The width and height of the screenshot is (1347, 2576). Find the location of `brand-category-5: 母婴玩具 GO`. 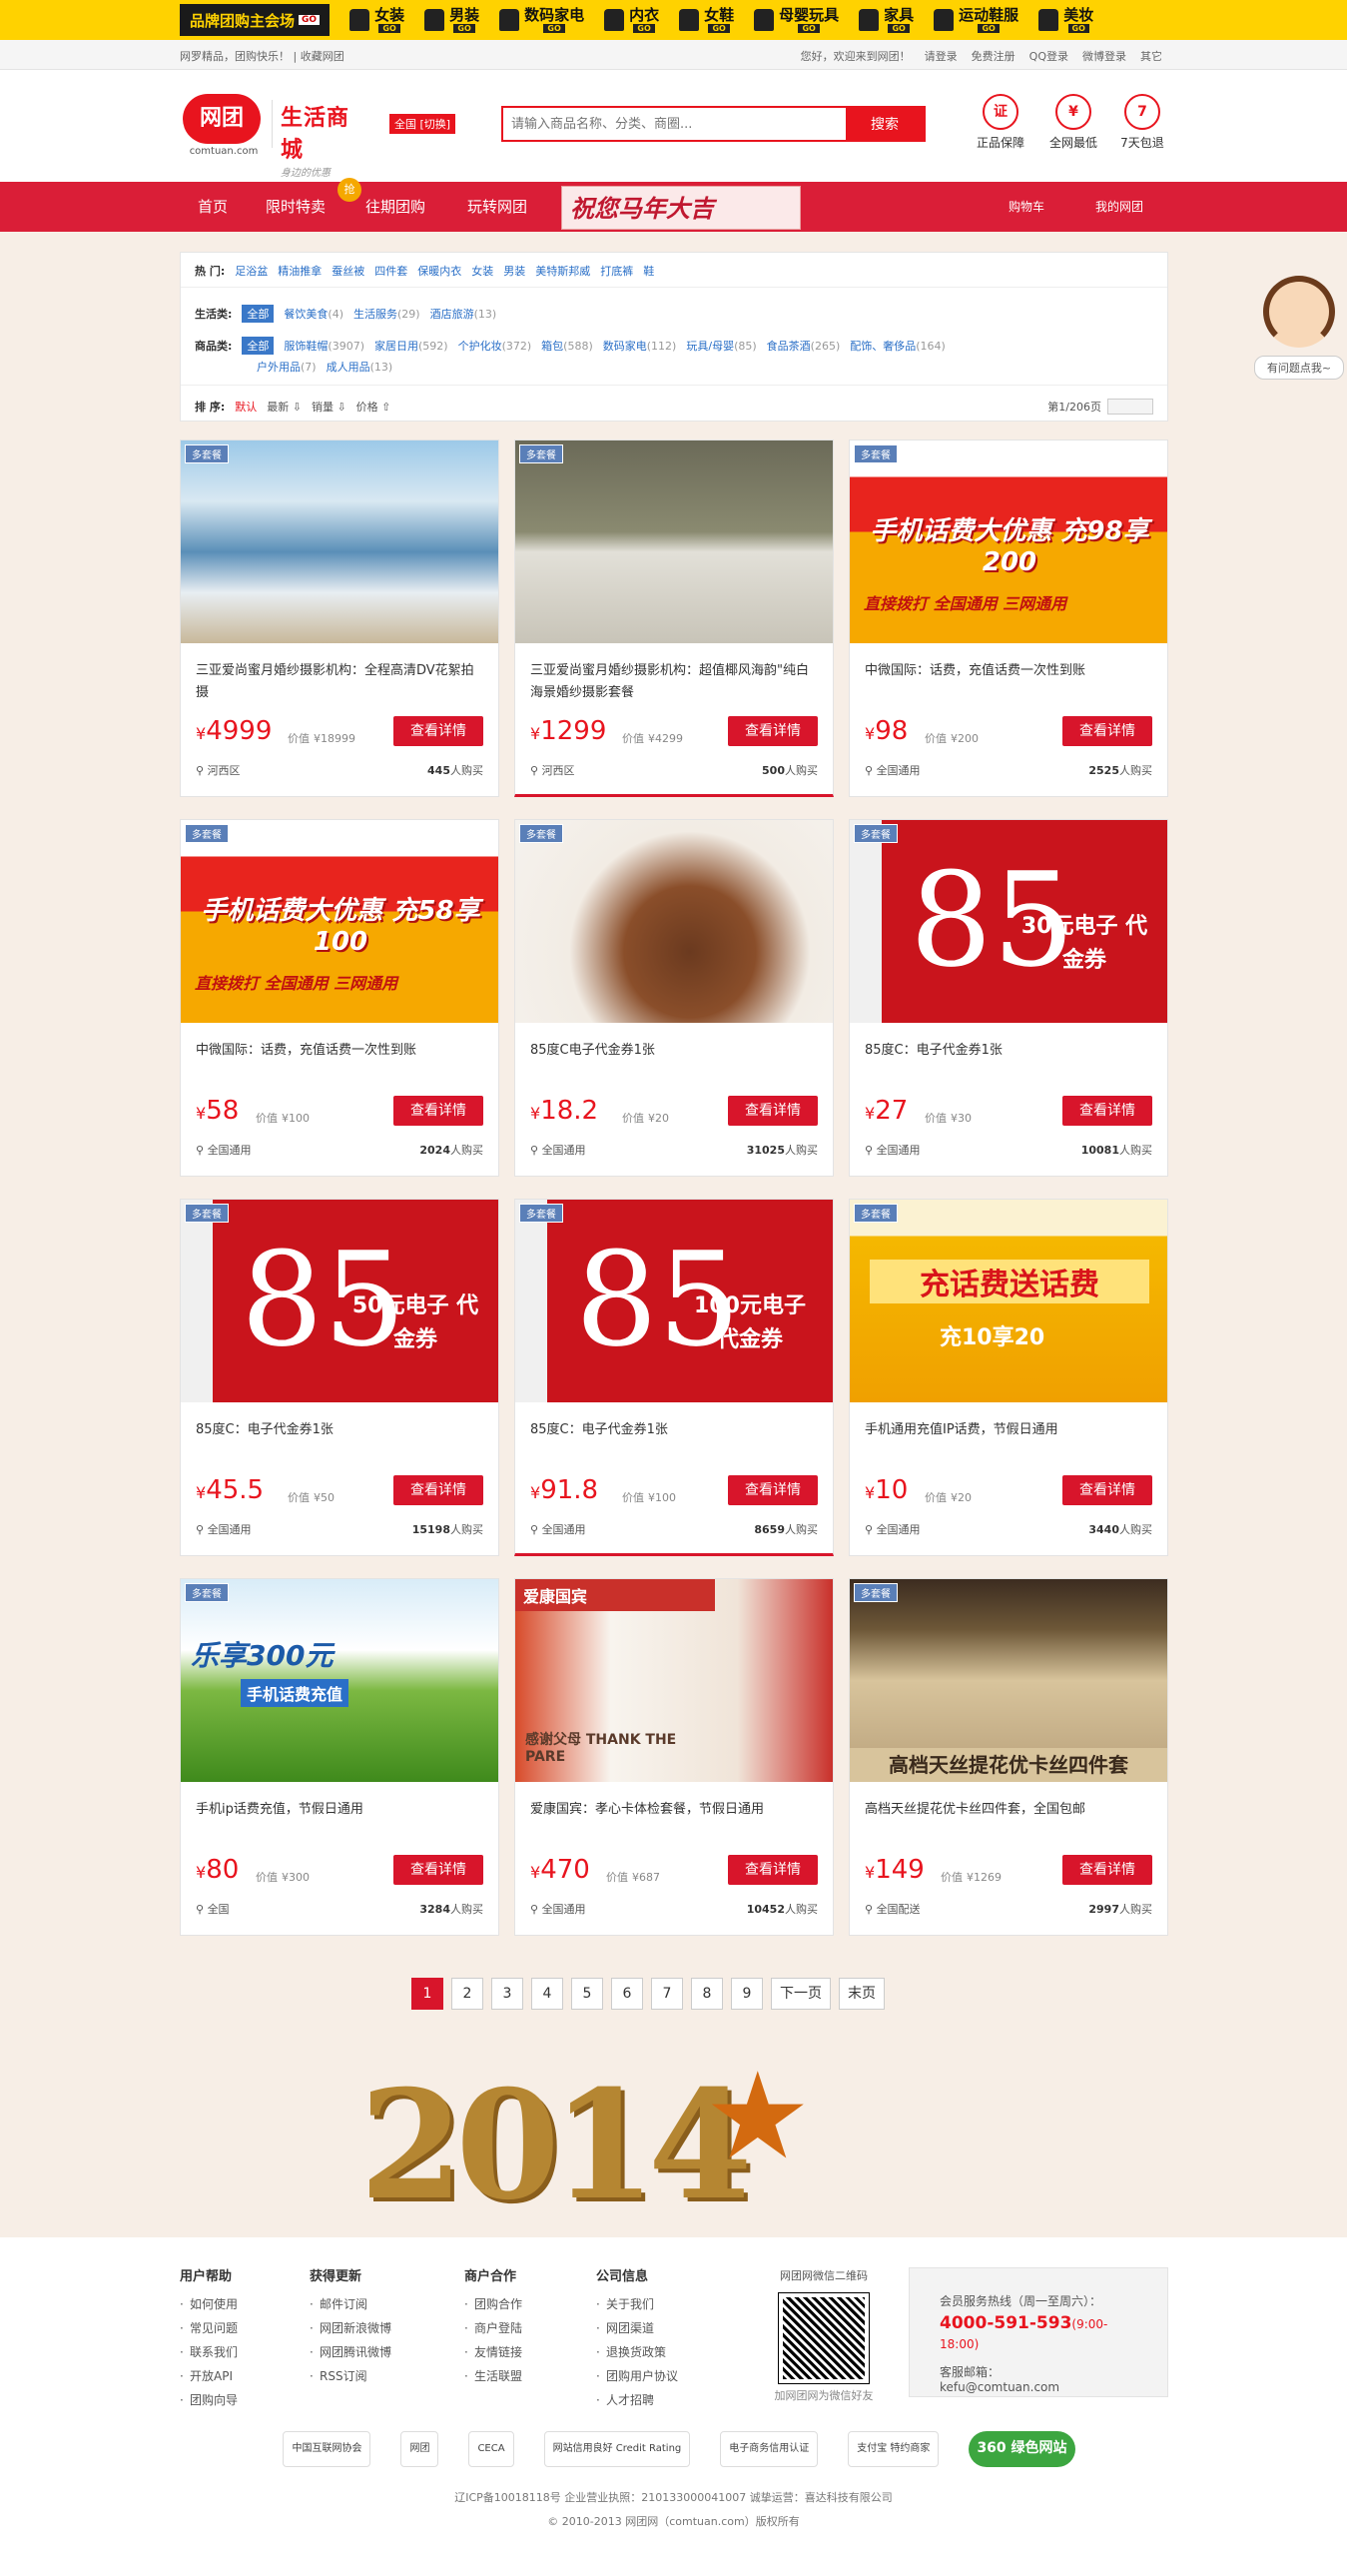

brand-category-5: 母婴玩具 GO is located at coordinates (797, 20).